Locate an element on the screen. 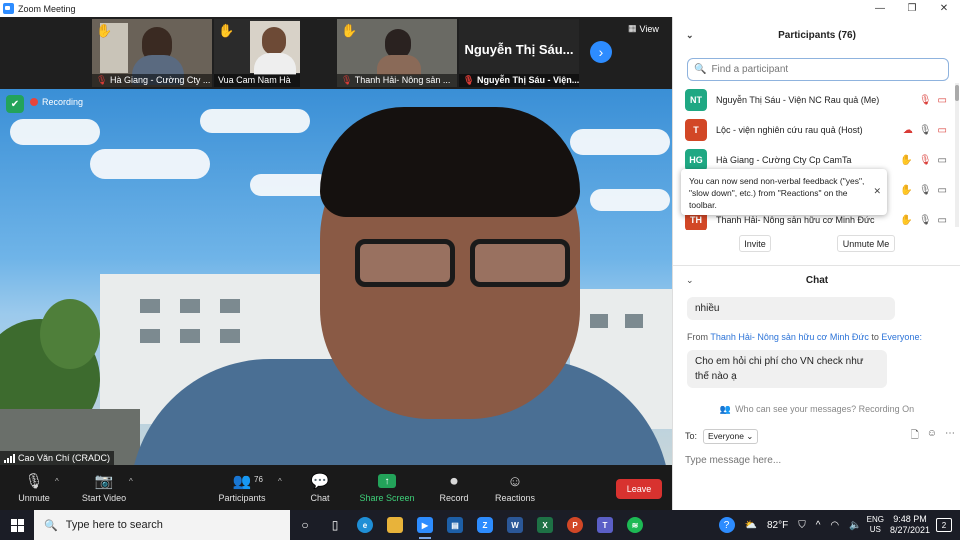  edge-icon: e is located at coordinates (365, 525).